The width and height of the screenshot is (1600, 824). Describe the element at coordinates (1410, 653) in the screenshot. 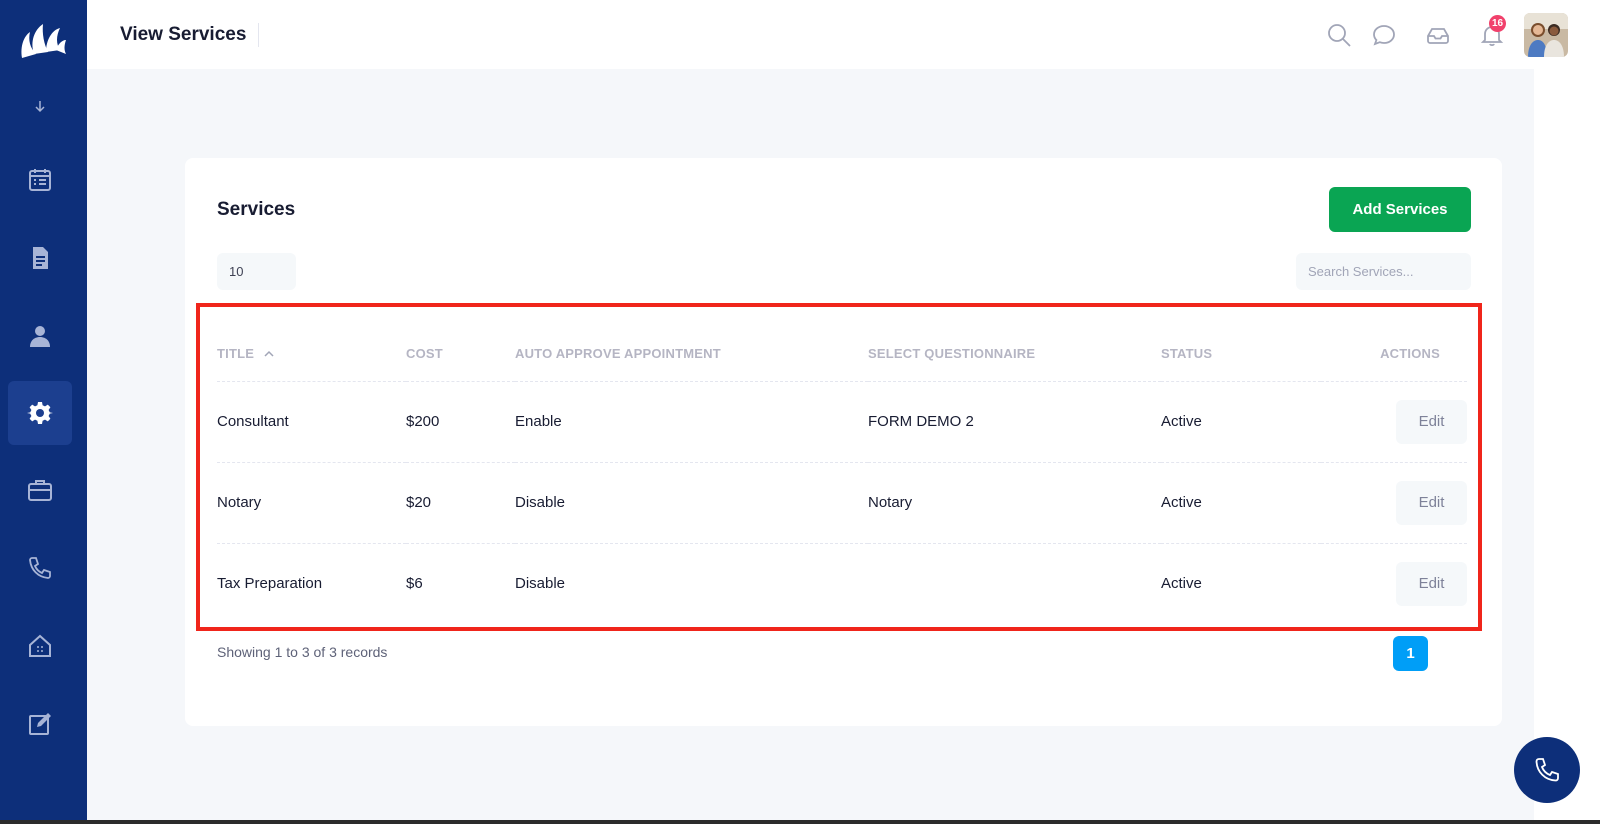

I see `pagination-page-button: 1` at that location.